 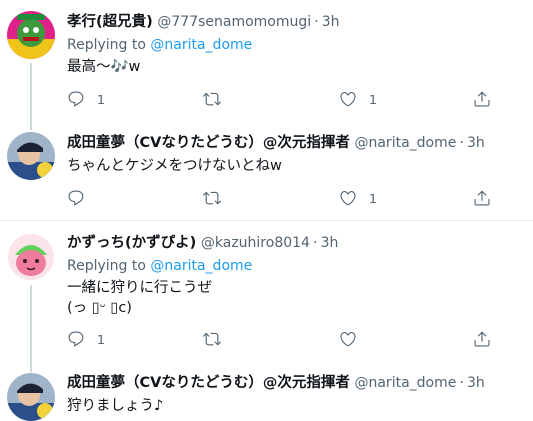 I want to click on tweet-text: ちゃんとケジメをつけないとねw, so click(x=174, y=166).